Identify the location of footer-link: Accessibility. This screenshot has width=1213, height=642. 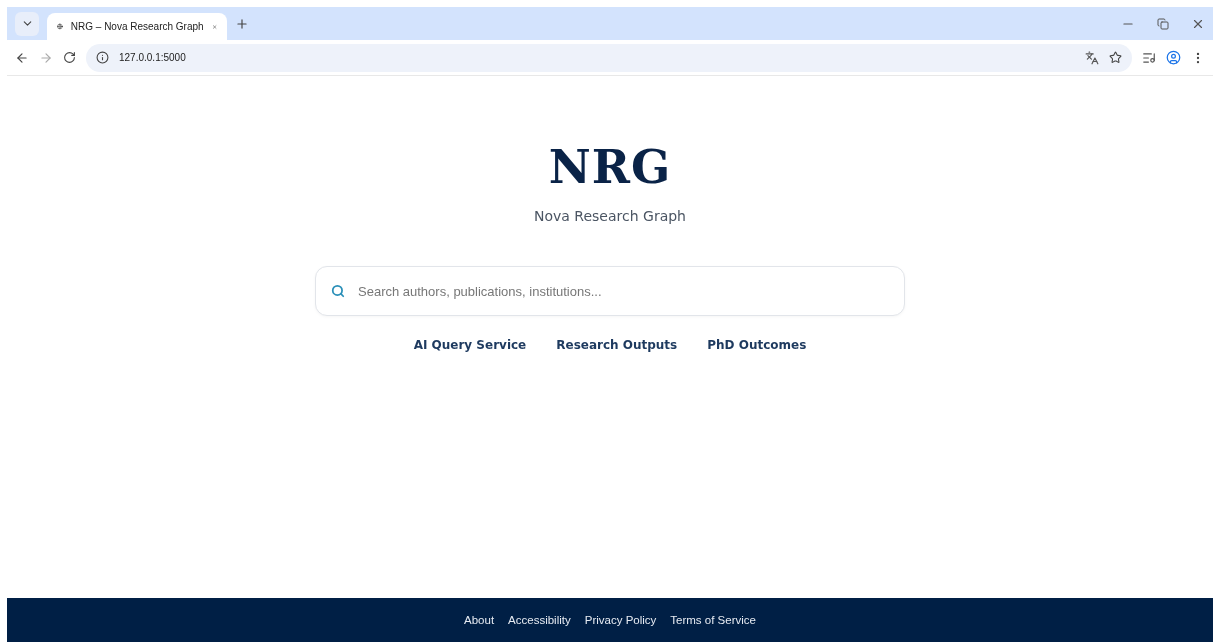
(539, 620).